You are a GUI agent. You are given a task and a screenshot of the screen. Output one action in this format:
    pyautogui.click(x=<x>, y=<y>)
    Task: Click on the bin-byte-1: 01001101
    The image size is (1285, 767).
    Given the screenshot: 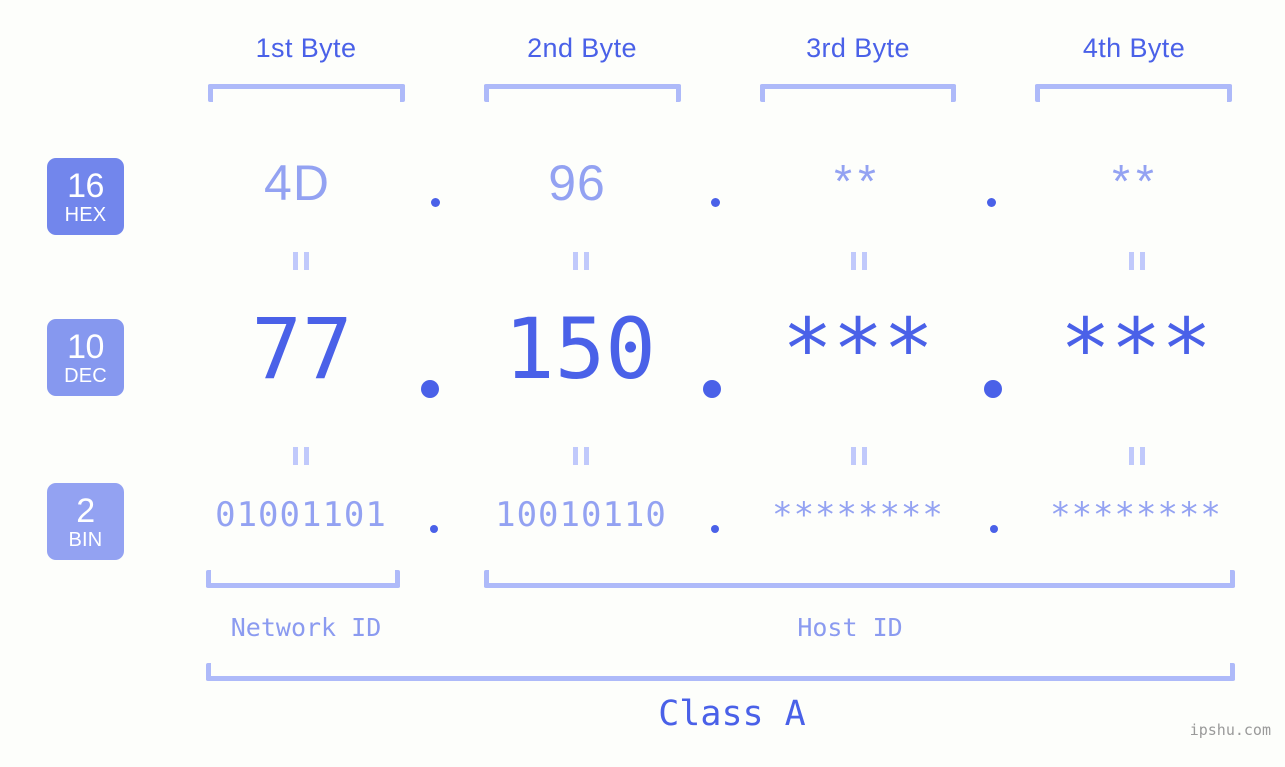 What is the action you would take?
    pyautogui.click(x=301, y=515)
    